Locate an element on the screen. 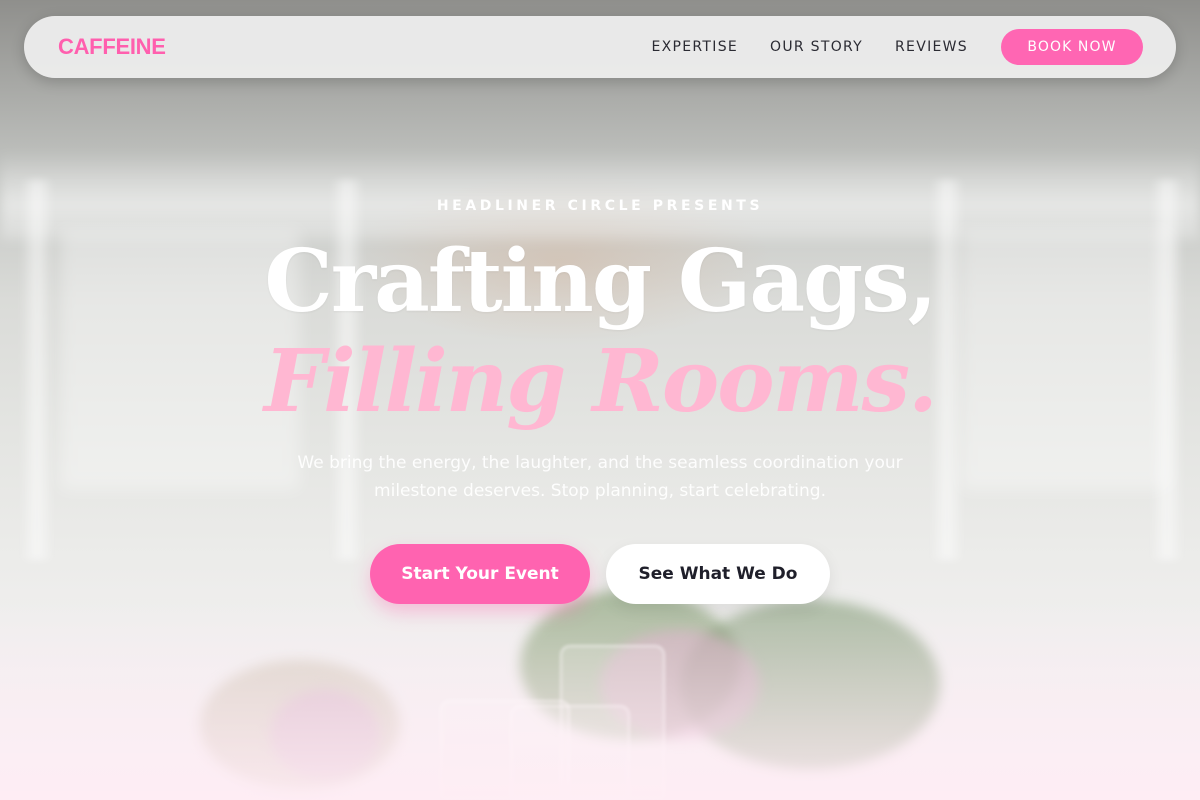  see-what-we-do-button: See What We Do is located at coordinates (718, 574).